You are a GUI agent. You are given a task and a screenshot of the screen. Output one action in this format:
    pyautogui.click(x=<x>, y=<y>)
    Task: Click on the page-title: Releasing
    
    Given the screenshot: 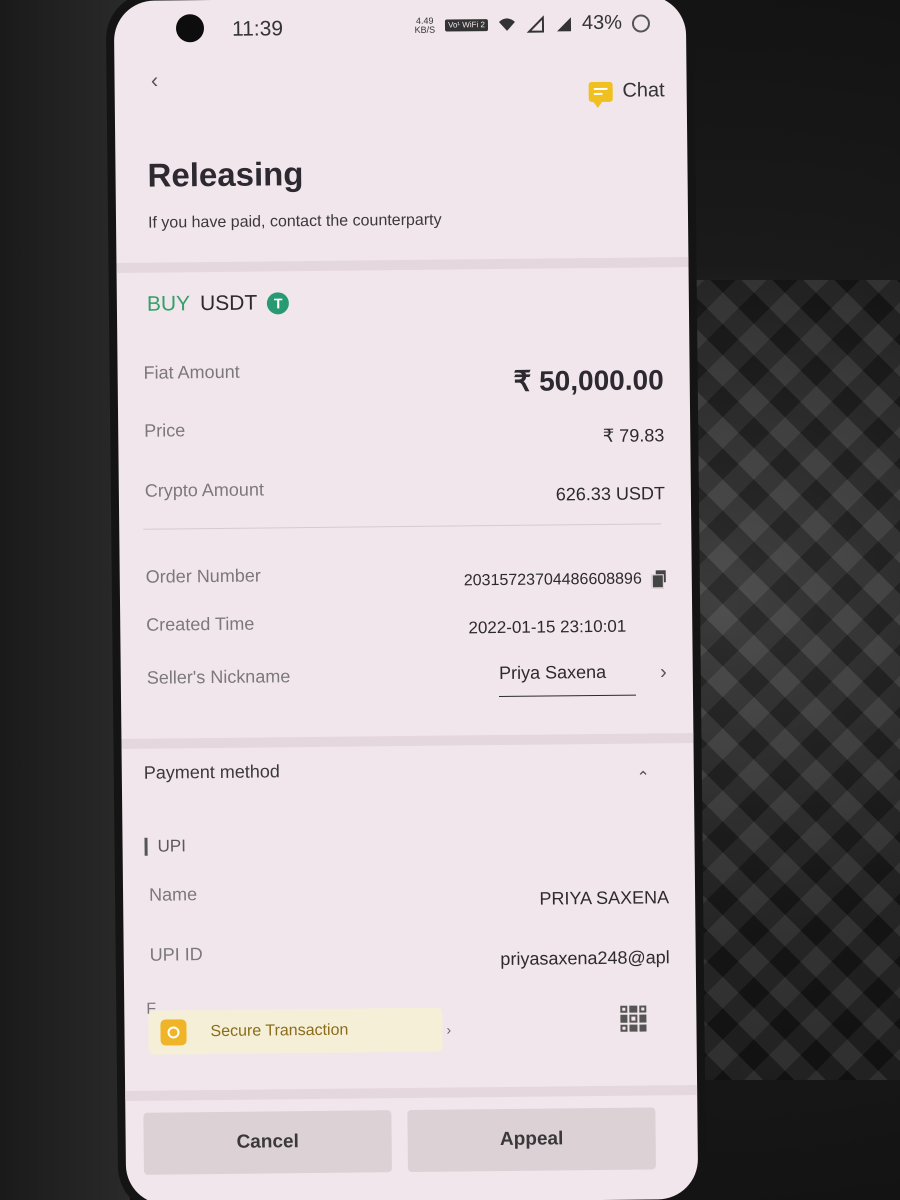 What is the action you would take?
    pyautogui.click(x=225, y=174)
    